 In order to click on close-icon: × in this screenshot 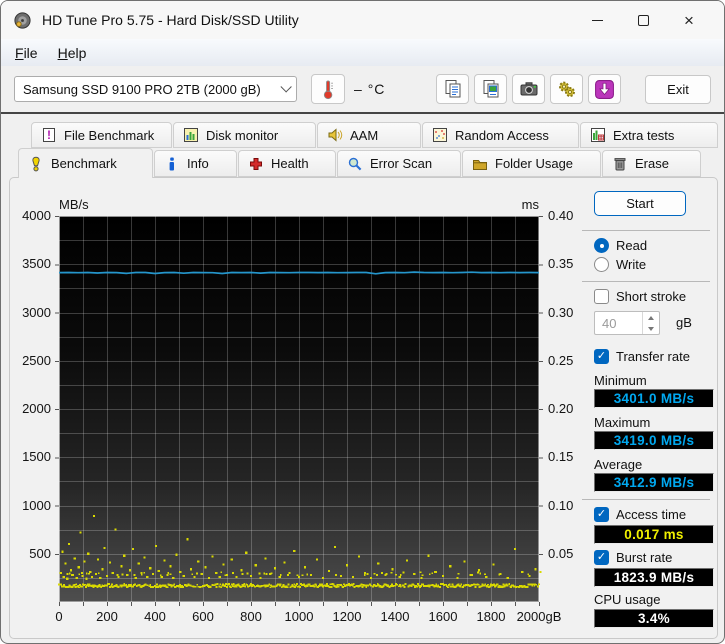, I will do `click(689, 20)`.